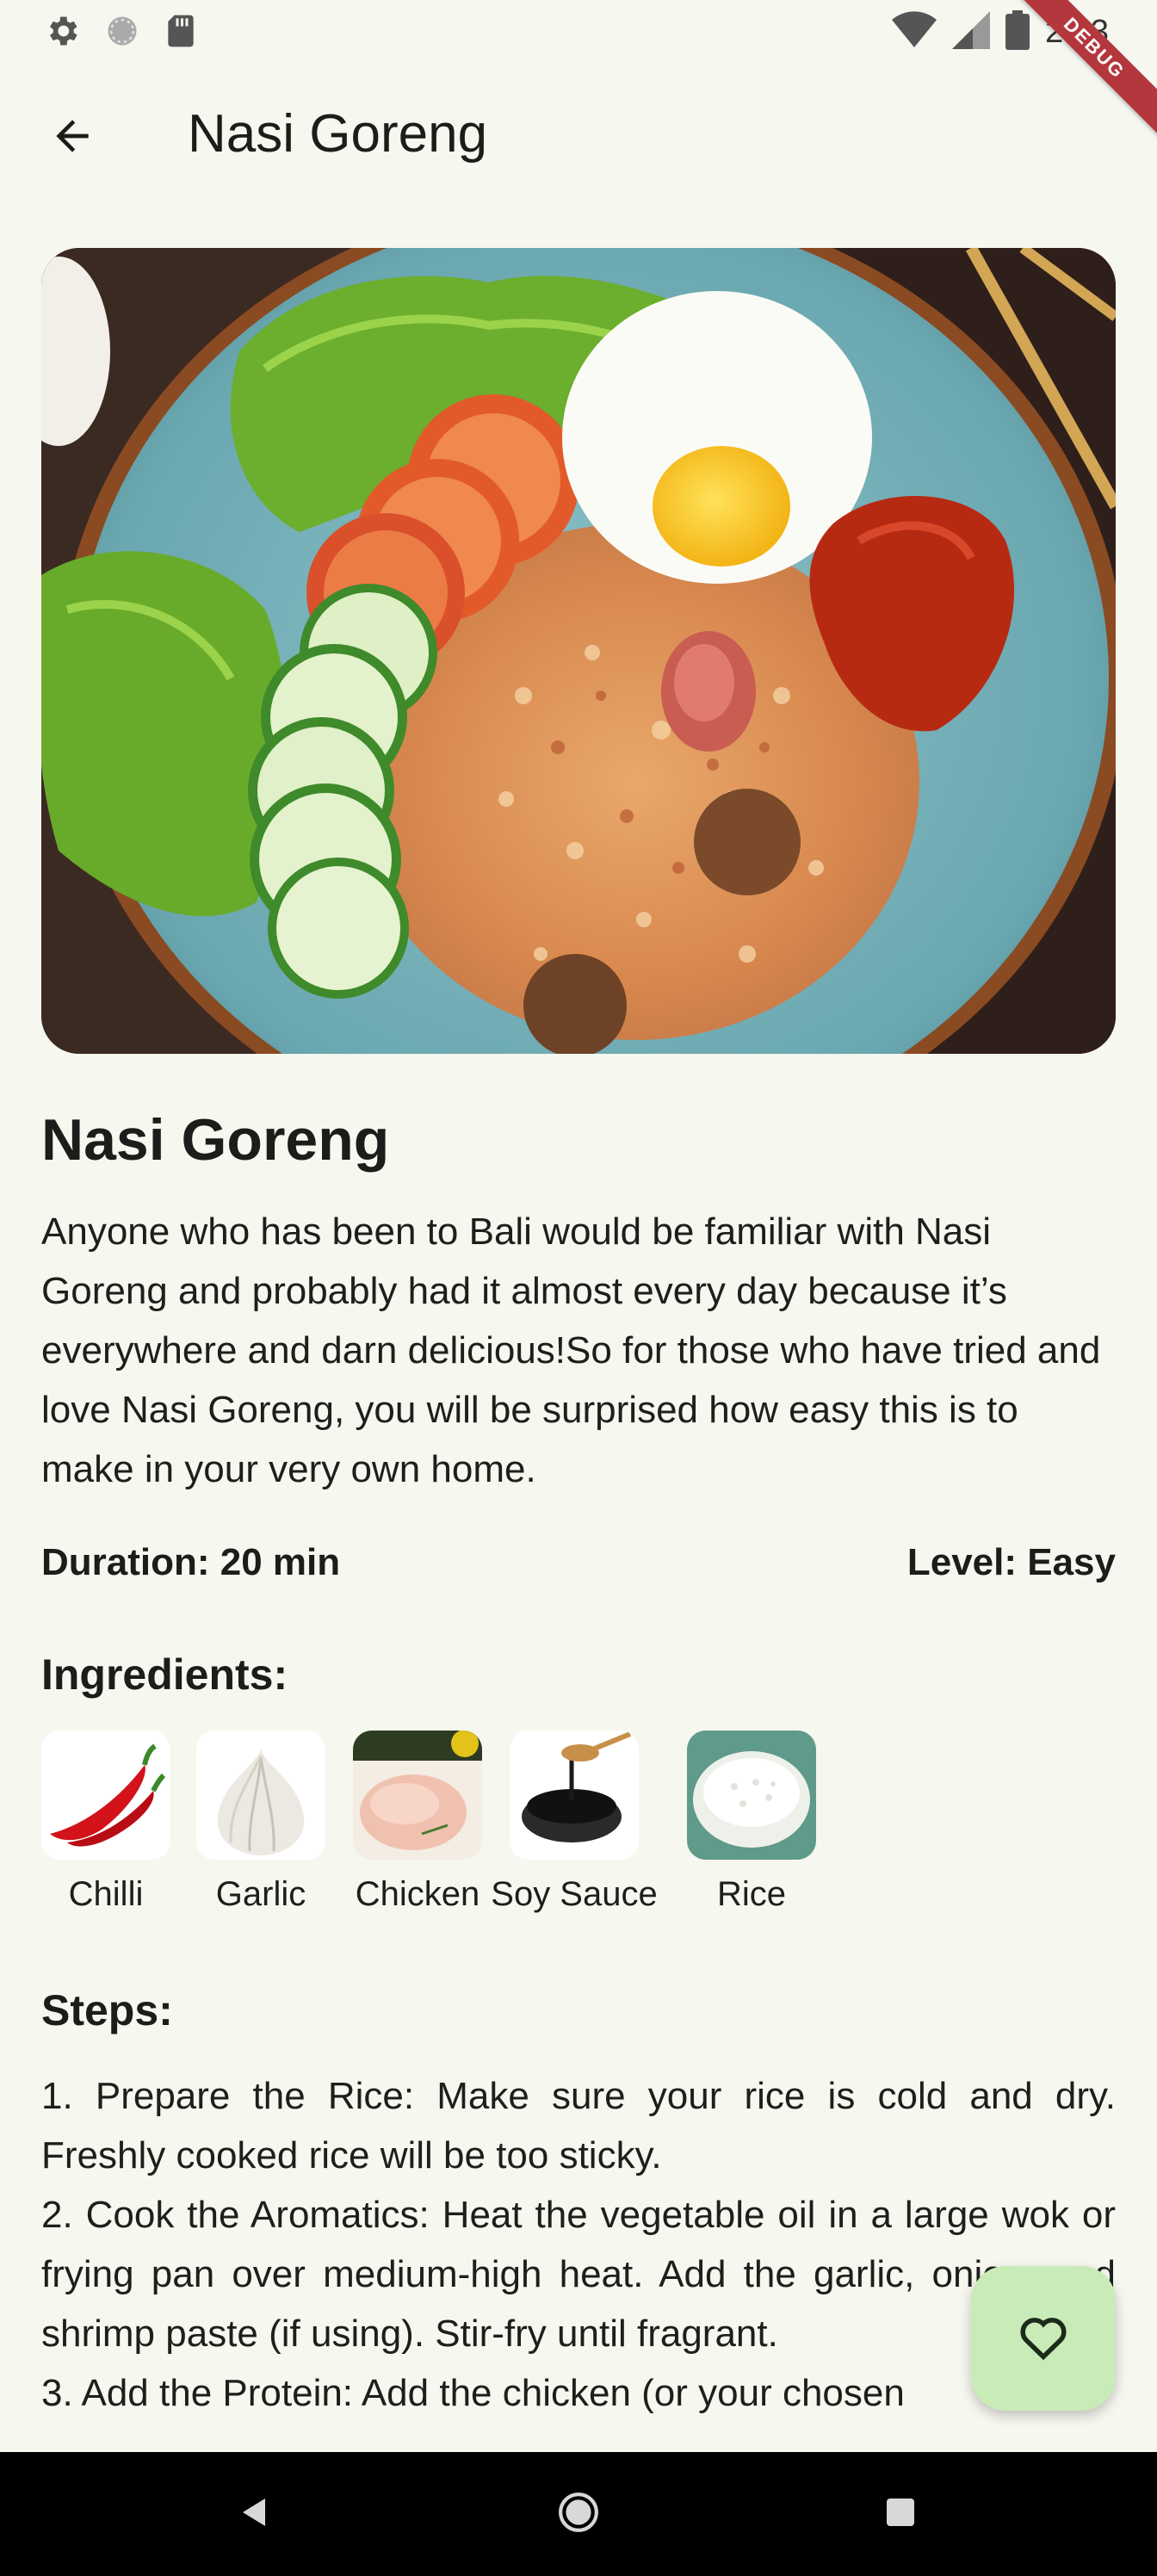  I want to click on nav-home-button, so click(579, 2514).